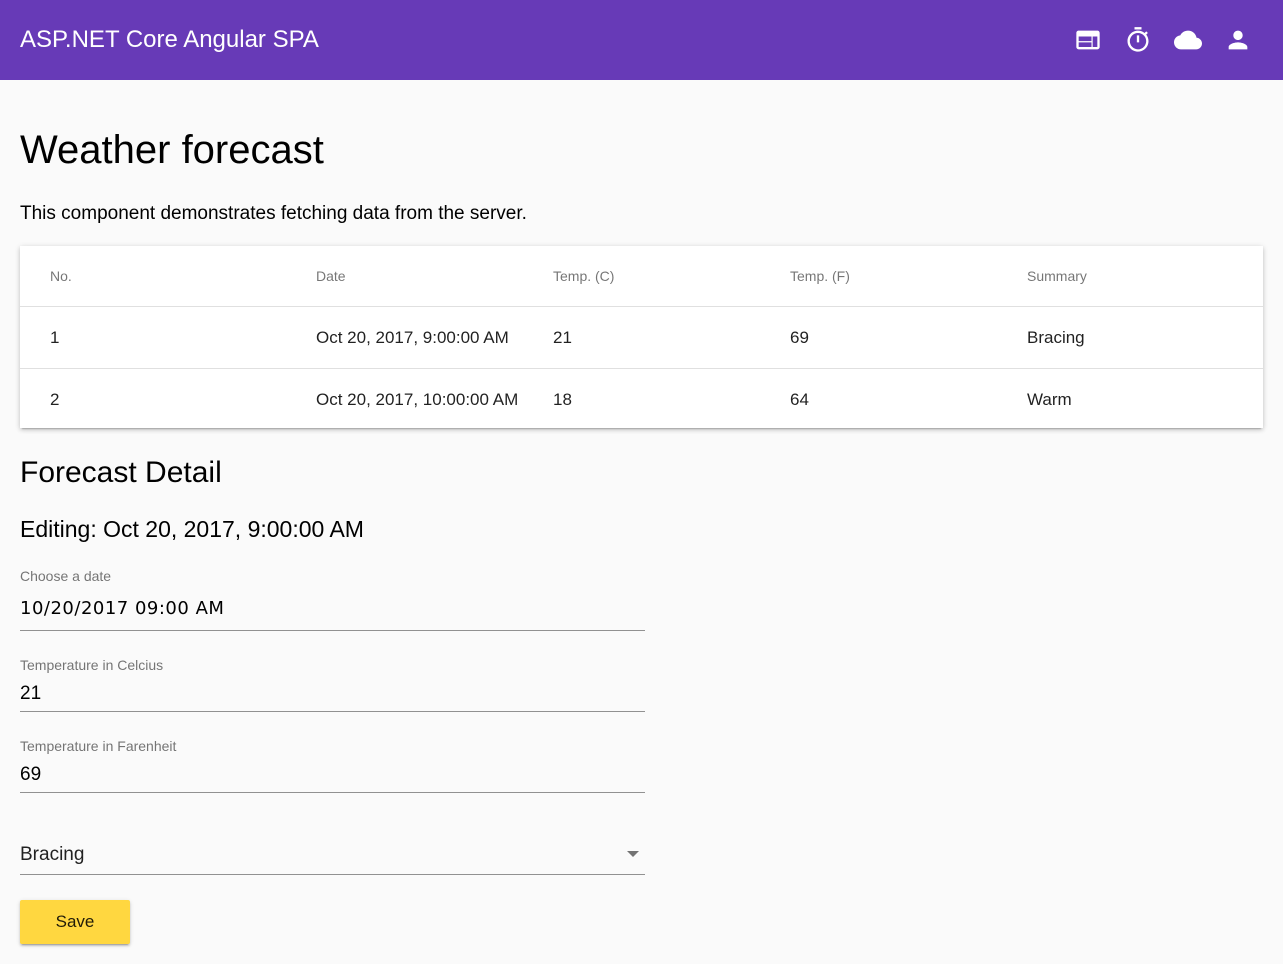 This screenshot has height=964, width=1283. What do you see at coordinates (98, 746) in the screenshot?
I see `farenheit-field-label: Temperature in Farenheit` at bounding box center [98, 746].